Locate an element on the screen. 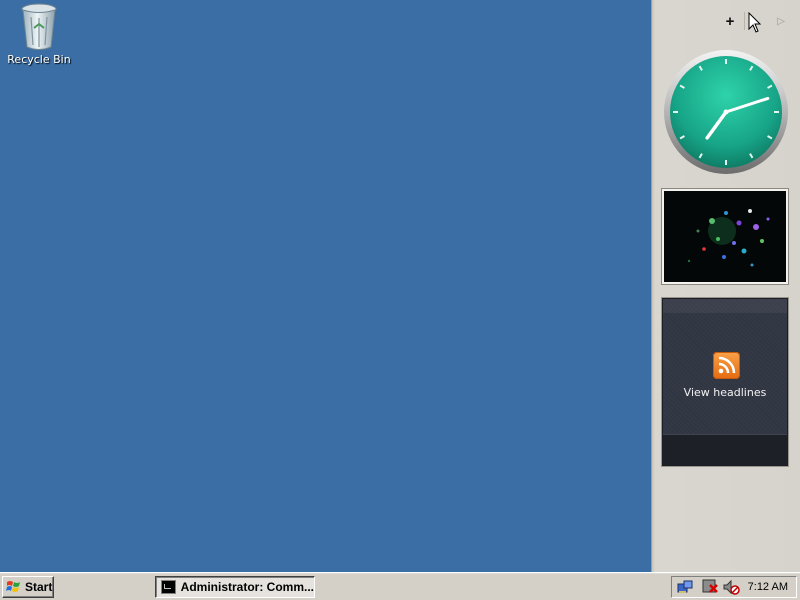 This screenshot has height=600, width=800. rss-feed-icon is located at coordinates (726, 365).